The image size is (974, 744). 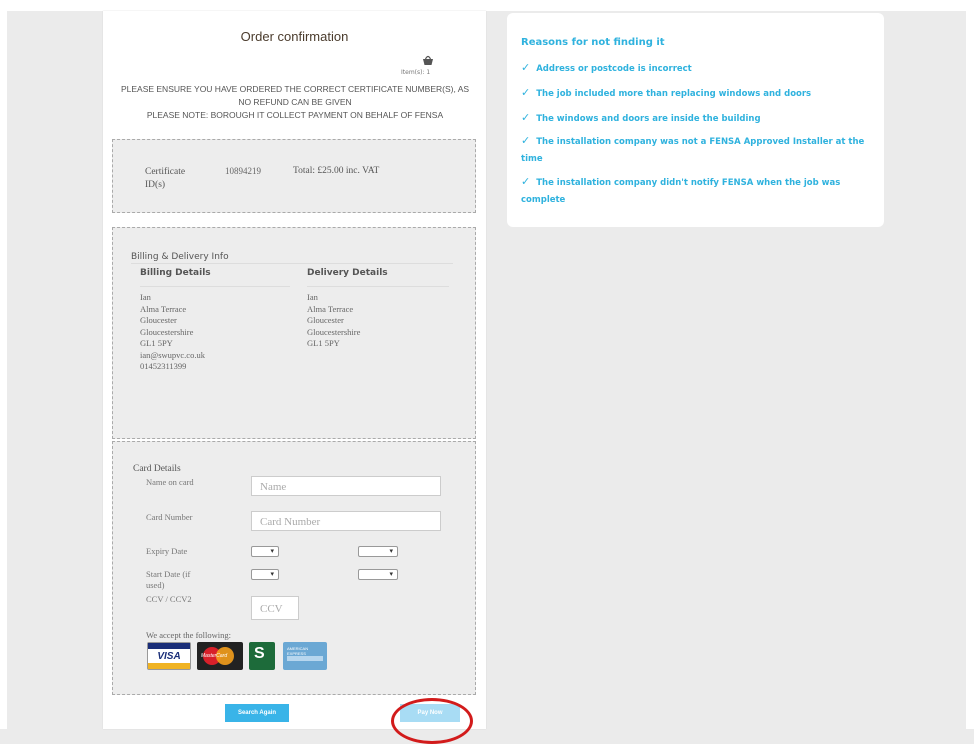 What do you see at coordinates (169, 517) in the screenshot?
I see `card-number-label: Card Number` at bounding box center [169, 517].